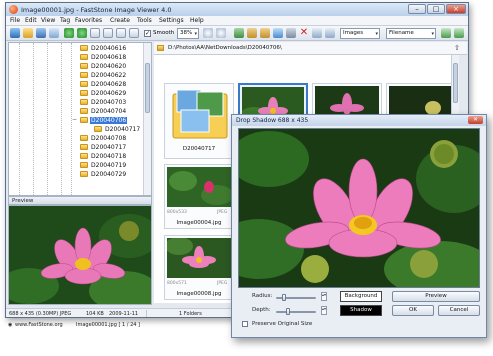 Image resolution: width=493 pixels, height=356 pixels. I want to click on up-folder-icon: ⇧, so click(457, 48).